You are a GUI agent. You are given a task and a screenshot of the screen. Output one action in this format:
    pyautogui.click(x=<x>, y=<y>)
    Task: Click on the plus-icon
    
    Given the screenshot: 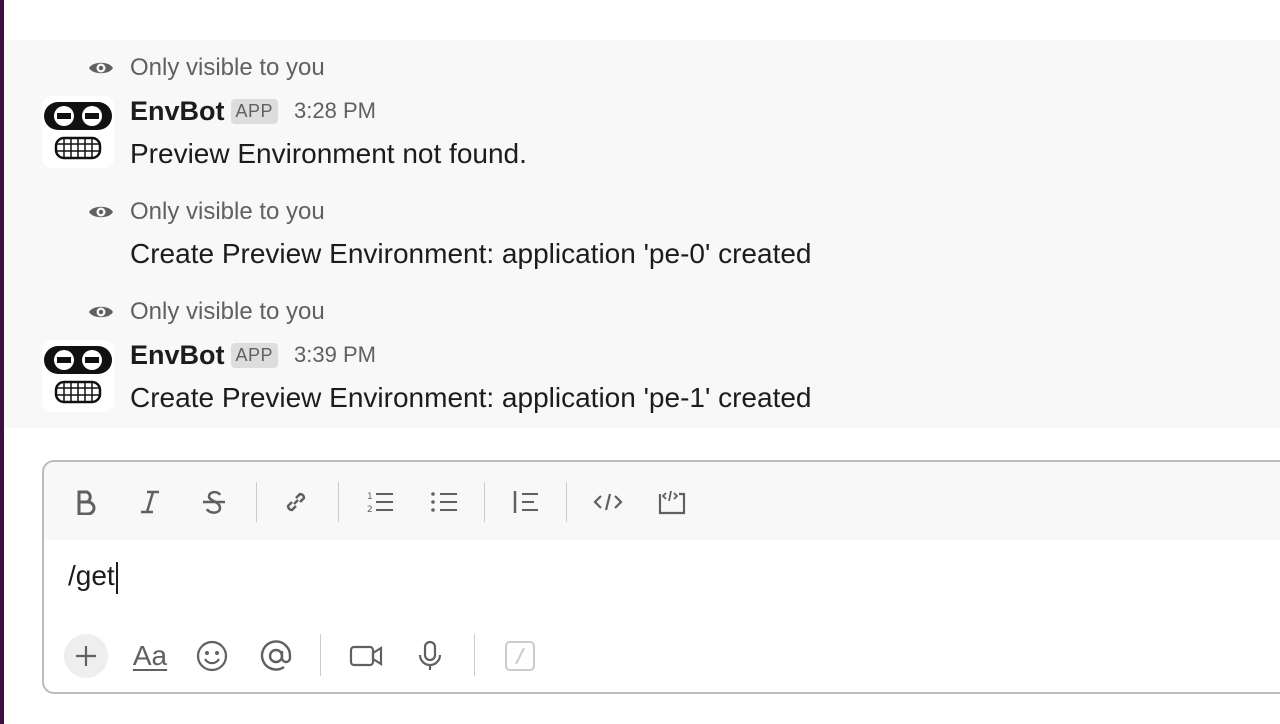 What is the action you would take?
    pyautogui.click(x=86, y=656)
    